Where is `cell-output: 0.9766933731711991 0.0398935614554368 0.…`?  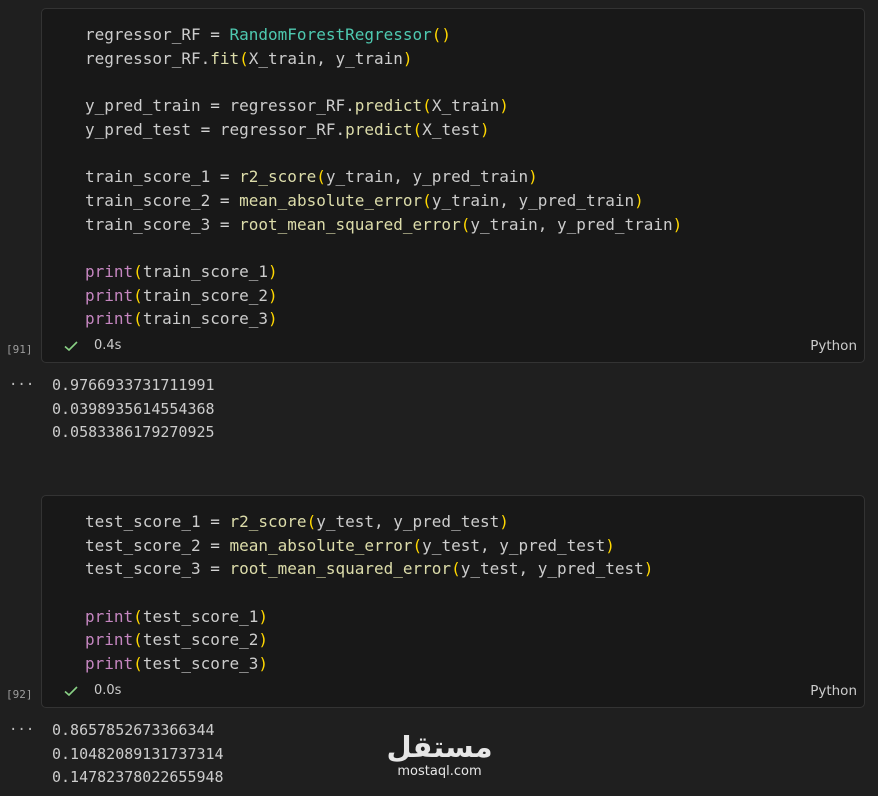 cell-output: 0.9766933731711991 0.0398935614554368 0.… is located at coordinates (133, 409).